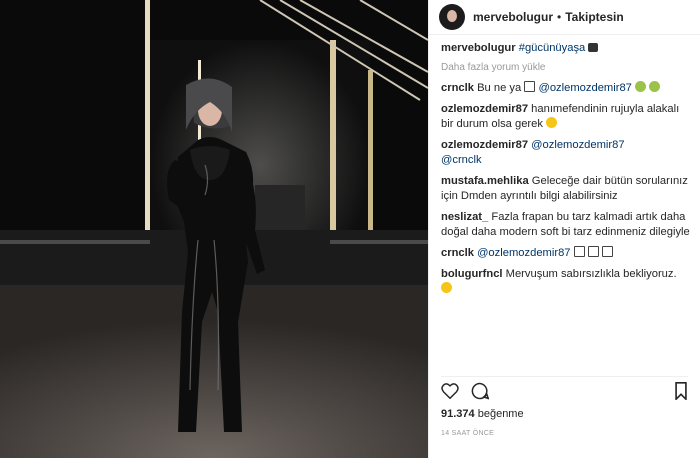 The width and height of the screenshot is (700, 458). I want to click on likes-count: 91.374 beğenme, so click(482, 414).